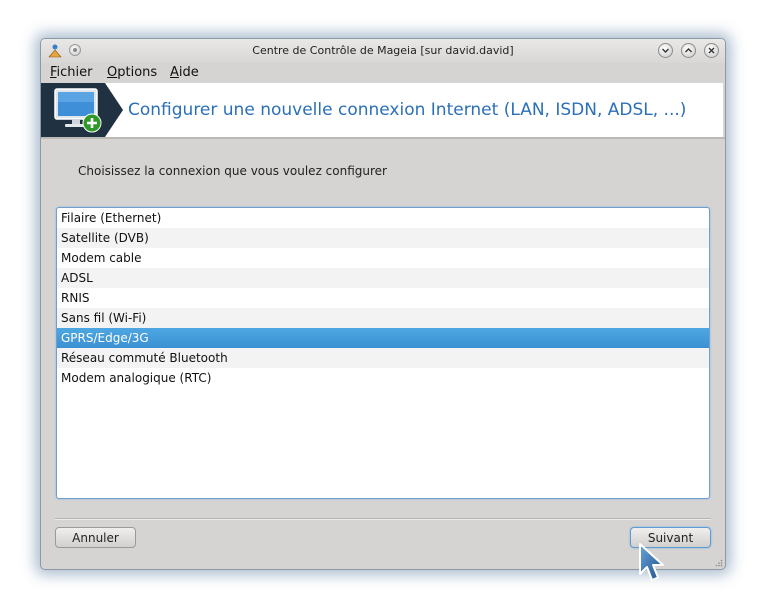 The image size is (764, 607). I want to click on list-item: GPRS/Edge/3G, so click(383, 338).